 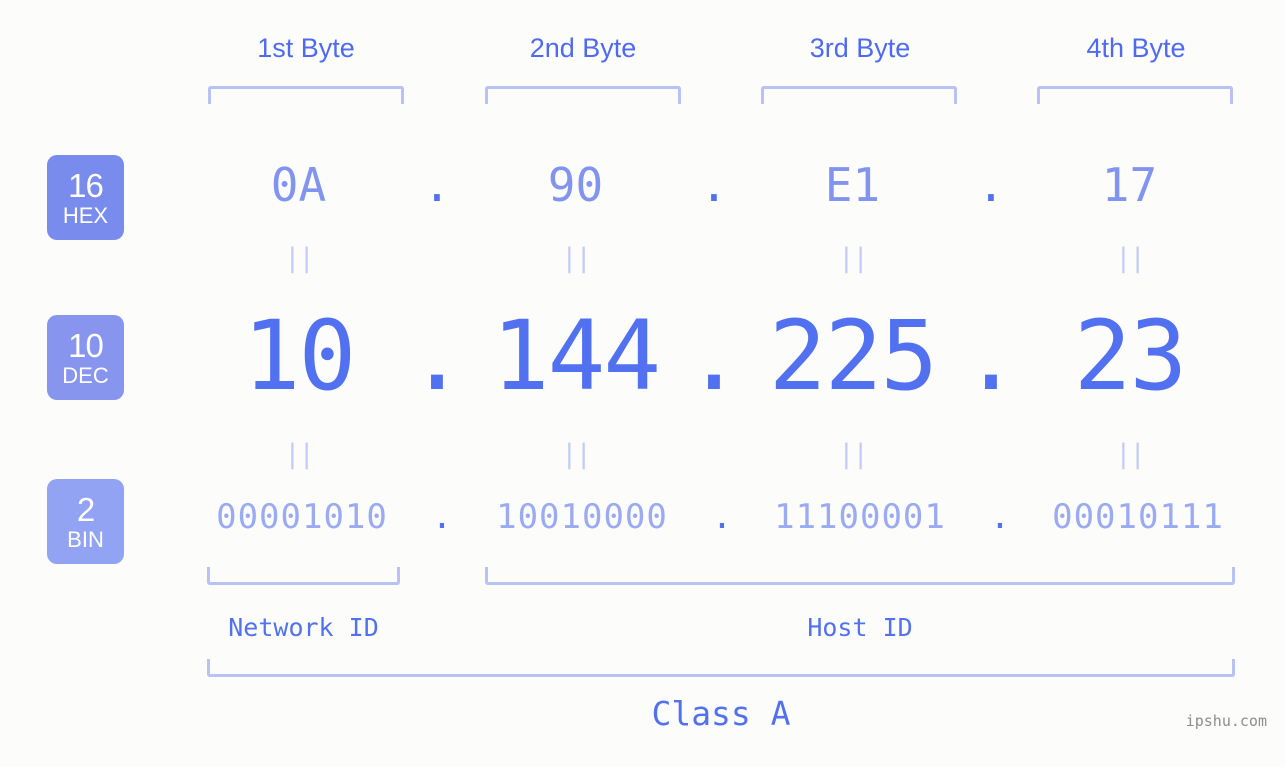 What do you see at coordinates (1138, 517) in the screenshot?
I see `bin-byte-4: 00010111` at bounding box center [1138, 517].